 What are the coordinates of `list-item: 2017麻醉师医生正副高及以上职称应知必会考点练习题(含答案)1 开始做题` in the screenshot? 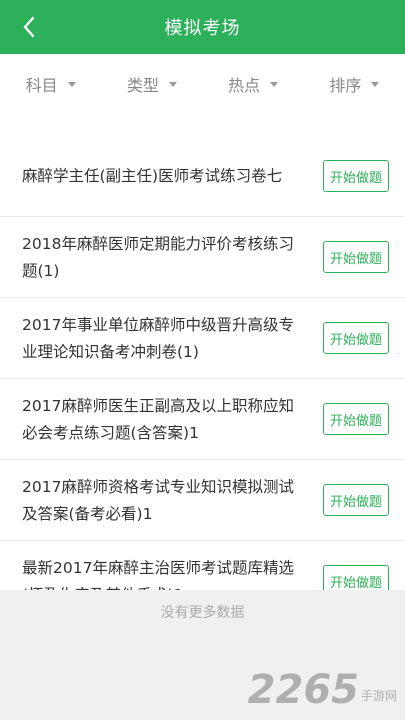 It's located at (202, 419).